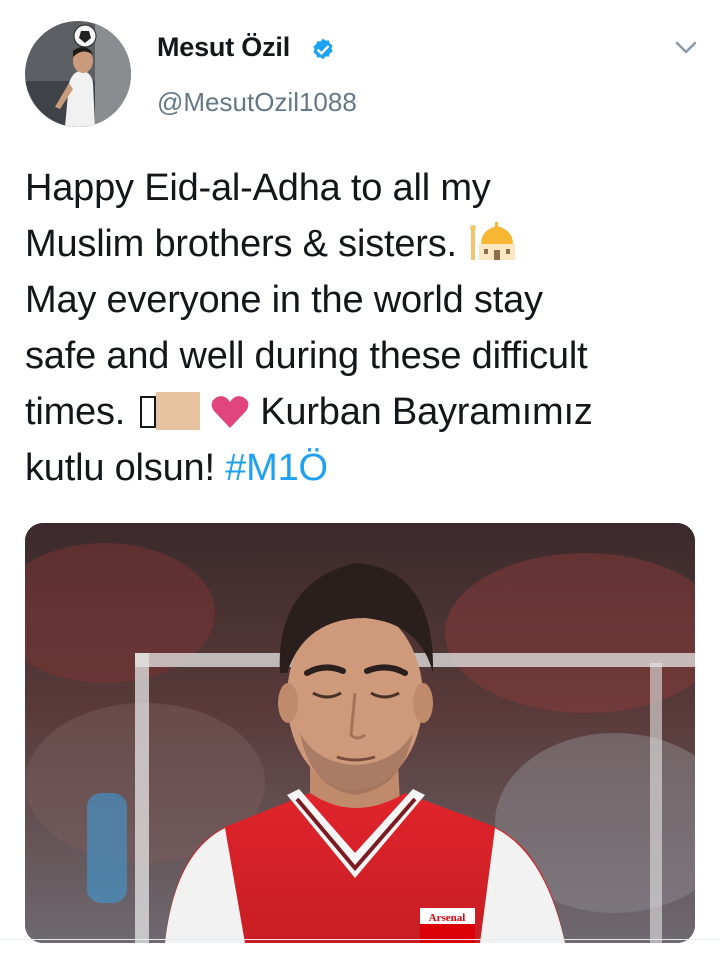  Describe the element at coordinates (365, 468) in the screenshot. I see `tweet-line: kutlu olsun! #M1Ö` at that location.